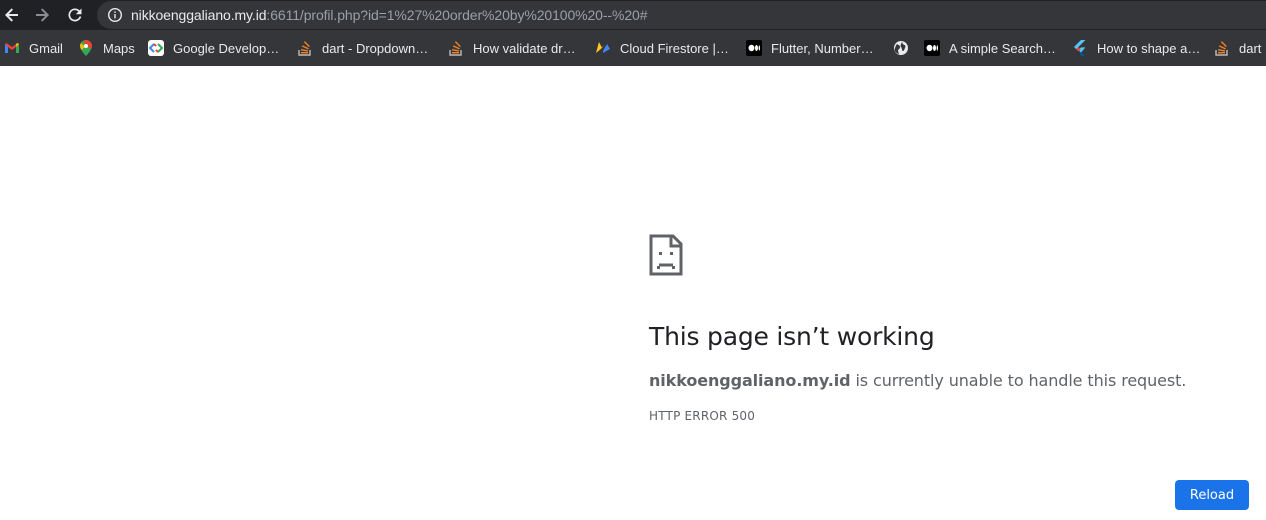 This screenshot has height=520, width=1266. What do you see at coordinates (86, 48) in the screenshot?
I see `maps-pin-icon` at bounding box center [86, 48].